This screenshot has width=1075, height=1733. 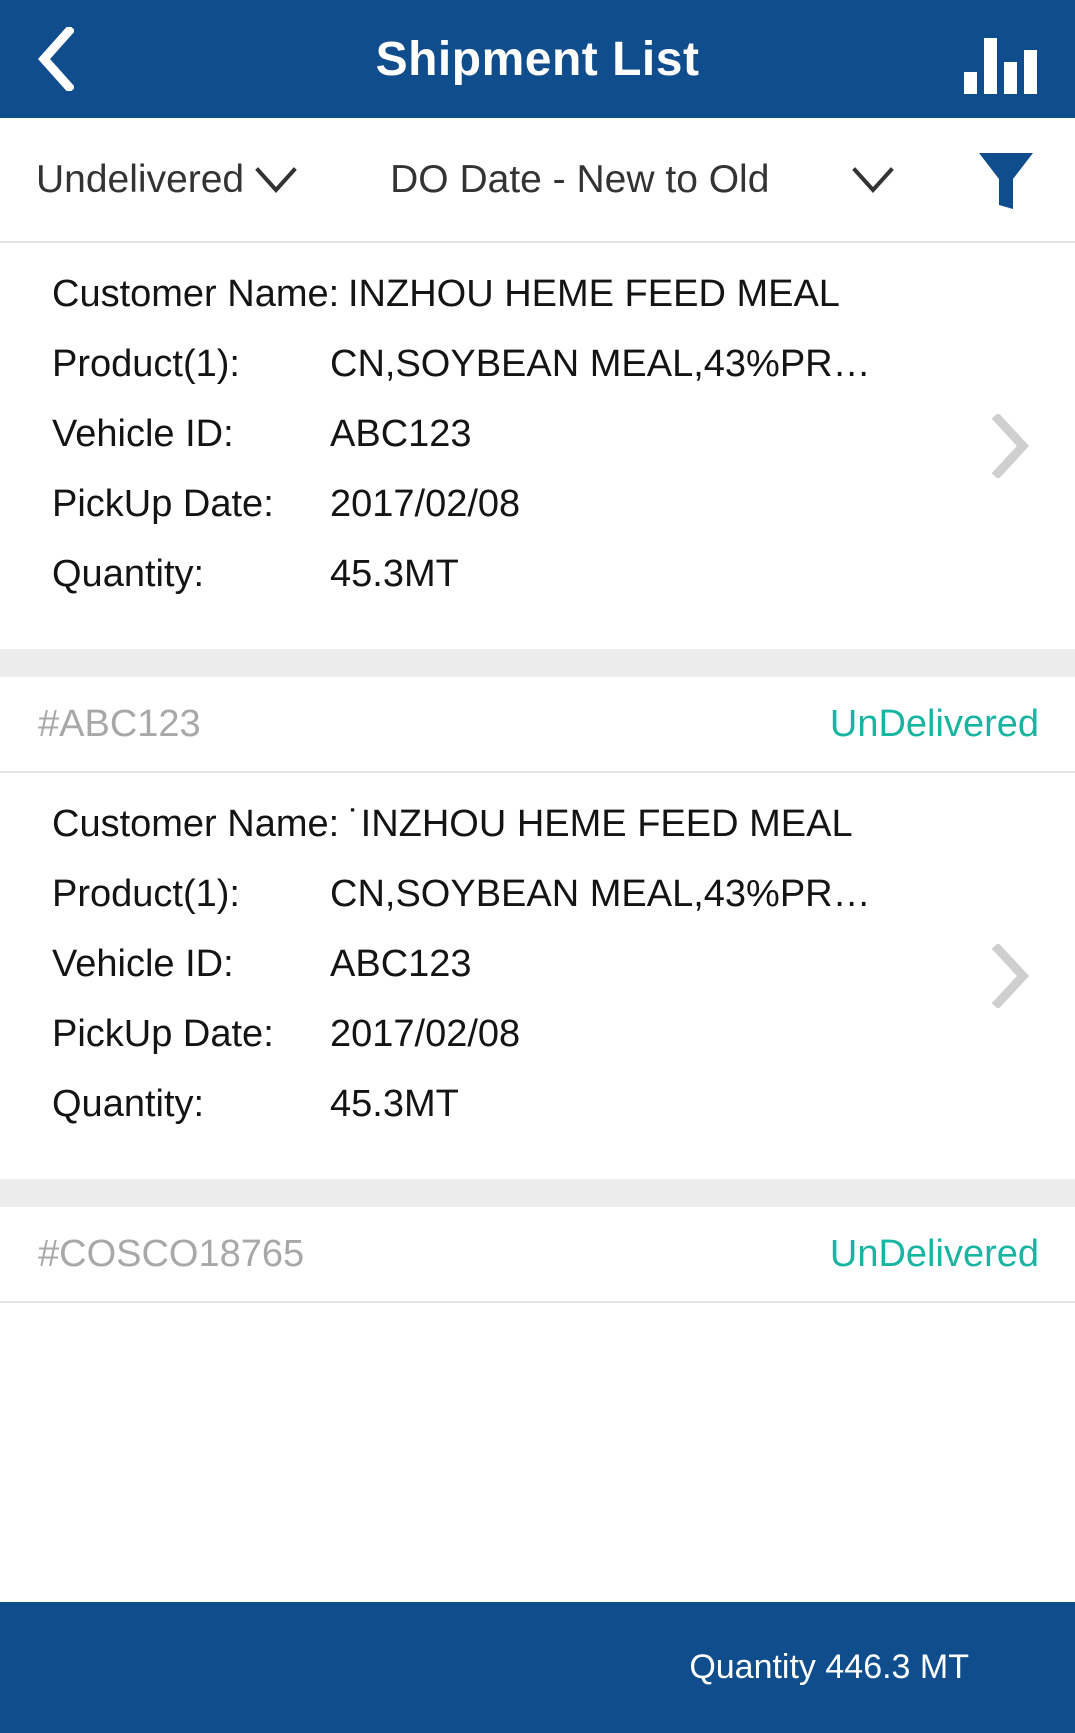 I want to click on customer-name-value: ˙INZHOU HEME FEED MEAL, so click(x=600, y=824).